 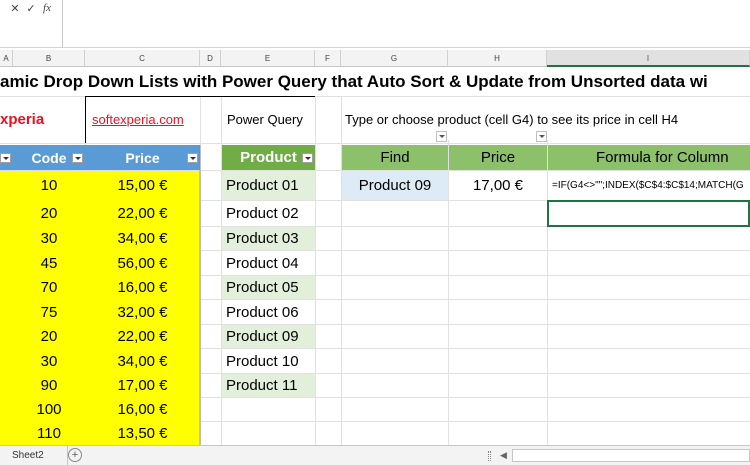 What do you see at coordinates (49, 433) in the screenshot?
I see `code-cell: 110` at bounding box center [49, 433].